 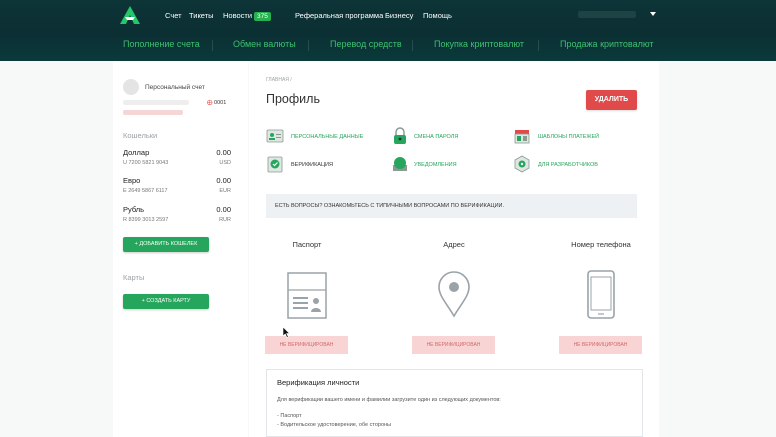 I want to click on wallet-name: Евро, so click(x=131, y=180).